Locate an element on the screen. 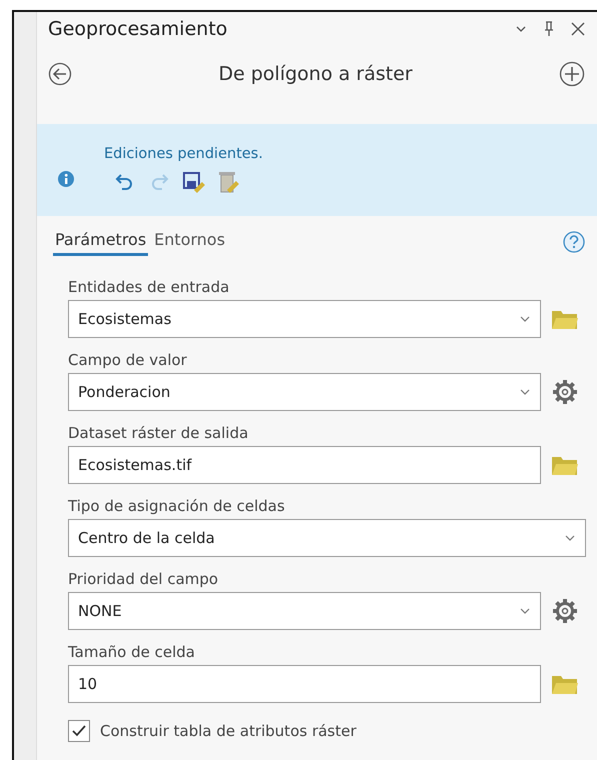 This screenshot has width=597, height=760. chevron-down-icon is located at coordinates (521, 29).